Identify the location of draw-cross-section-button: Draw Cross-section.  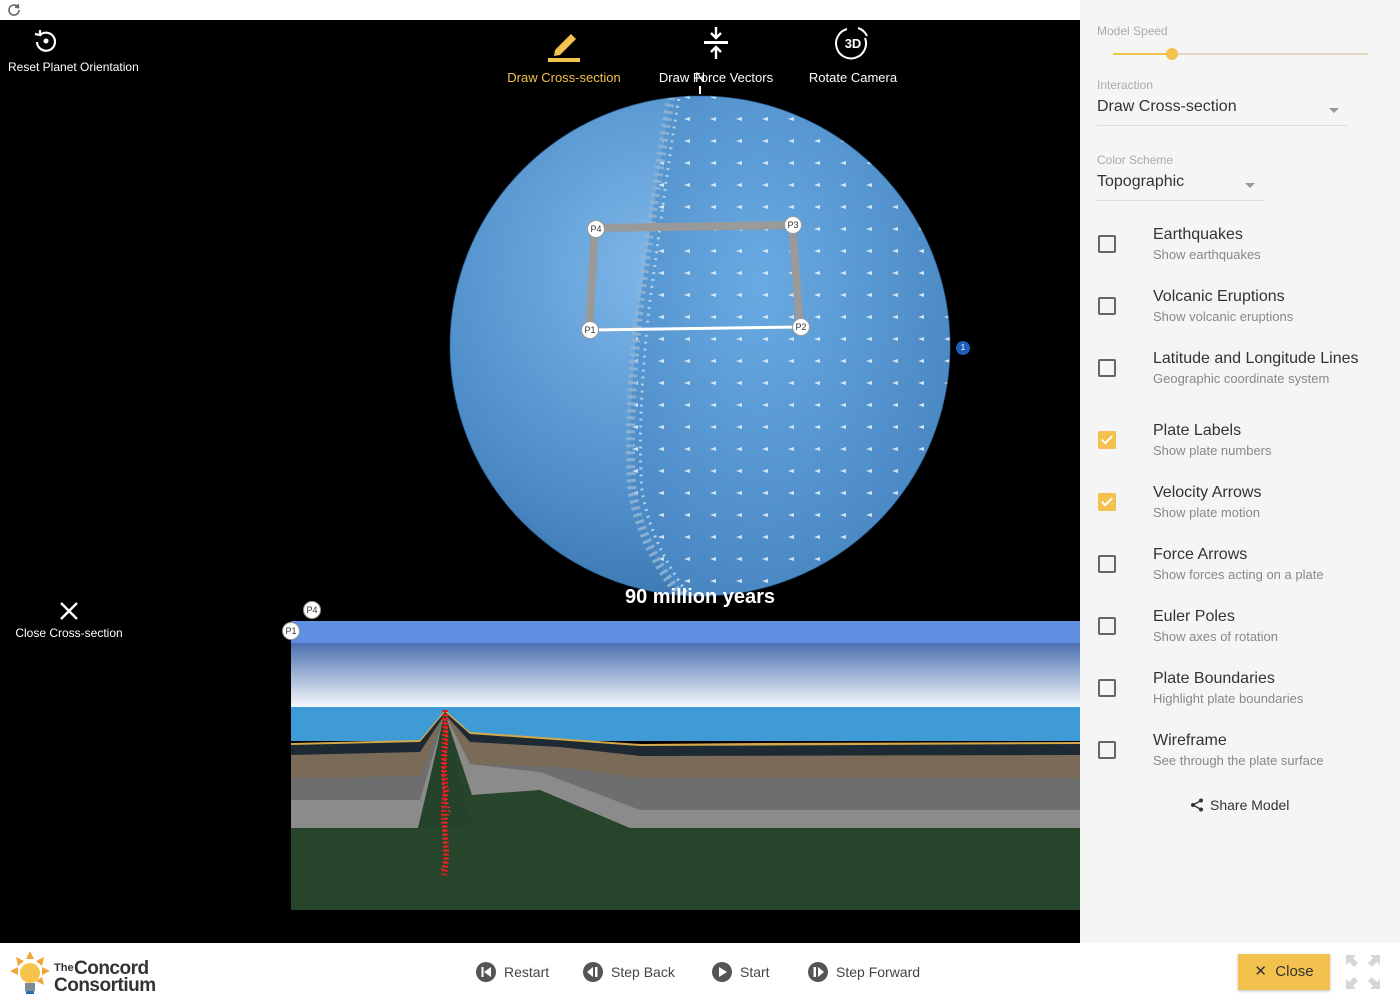
(564, 54).